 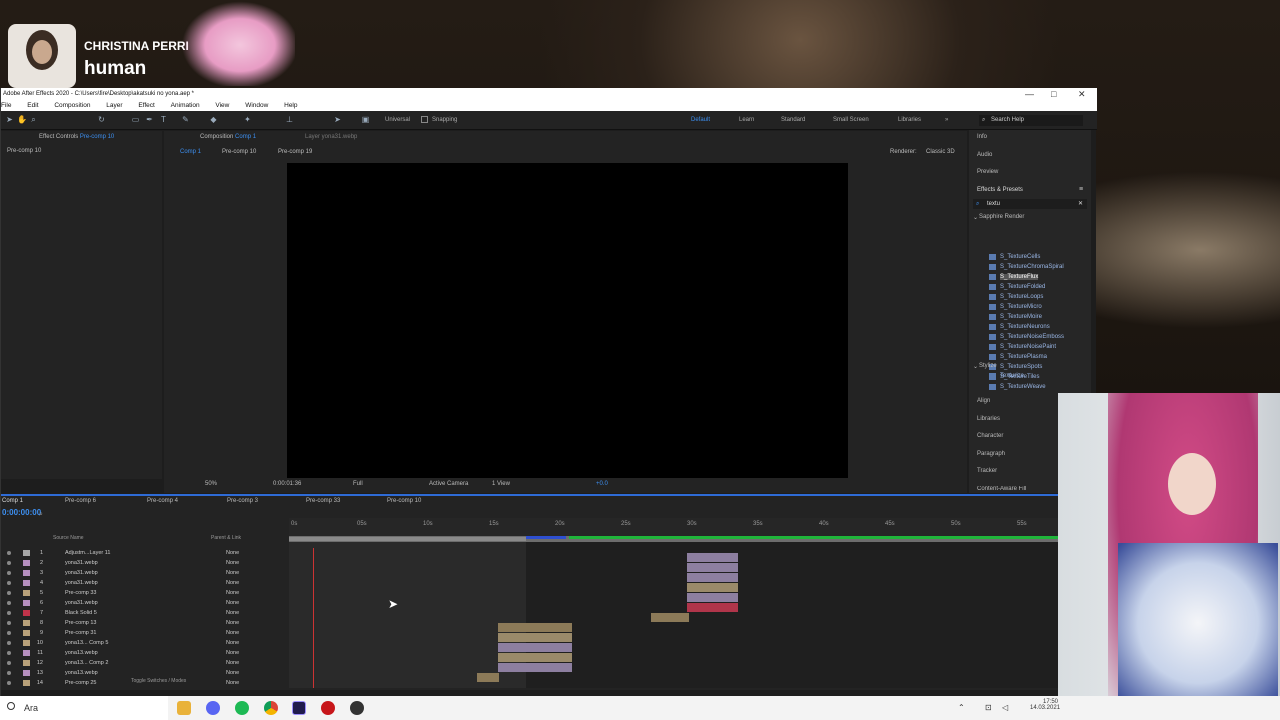 I want to click on minimize-button: —, so click(x=1029, y=94).